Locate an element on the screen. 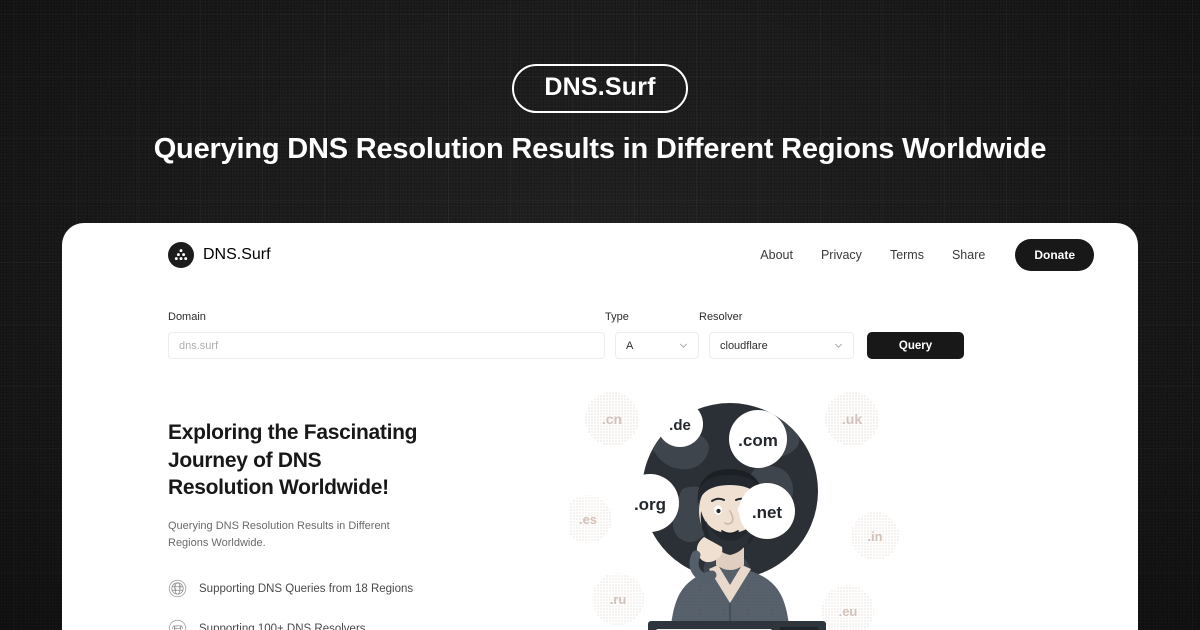  resolver-select: cloudflare is located at coordinates (781, 345).